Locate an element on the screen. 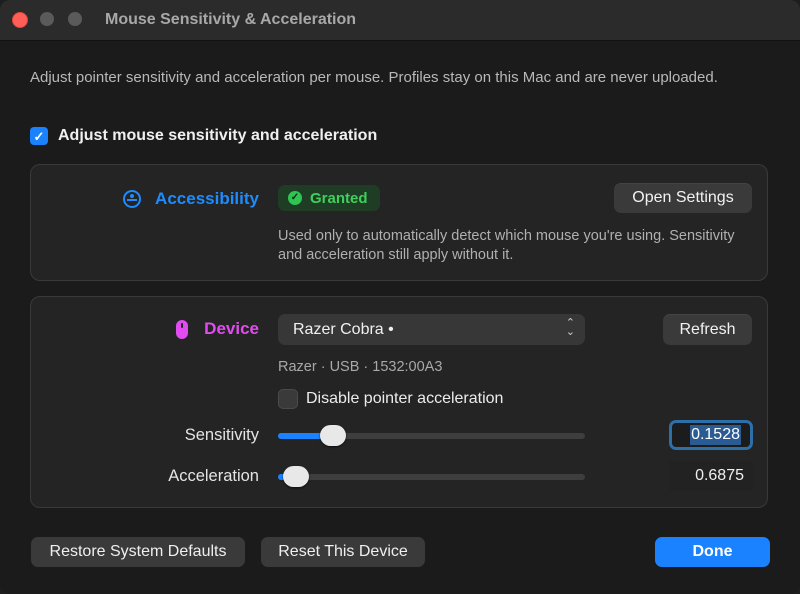 The width and height of the screenshot is (800, 594). acceleration-slider is located at coordinates (431, 476).